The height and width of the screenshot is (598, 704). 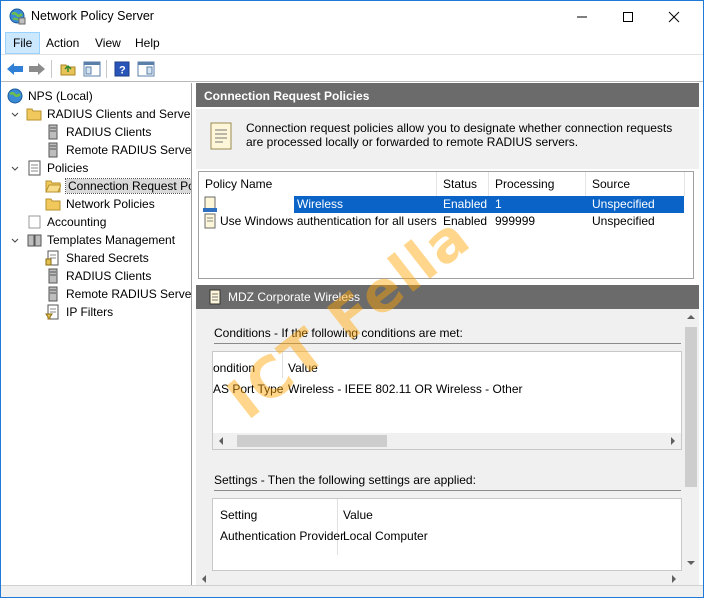 I want to click on tree-item-remote-radius-servers: Remote RADIUS Servers, so click(x=96, y=294).